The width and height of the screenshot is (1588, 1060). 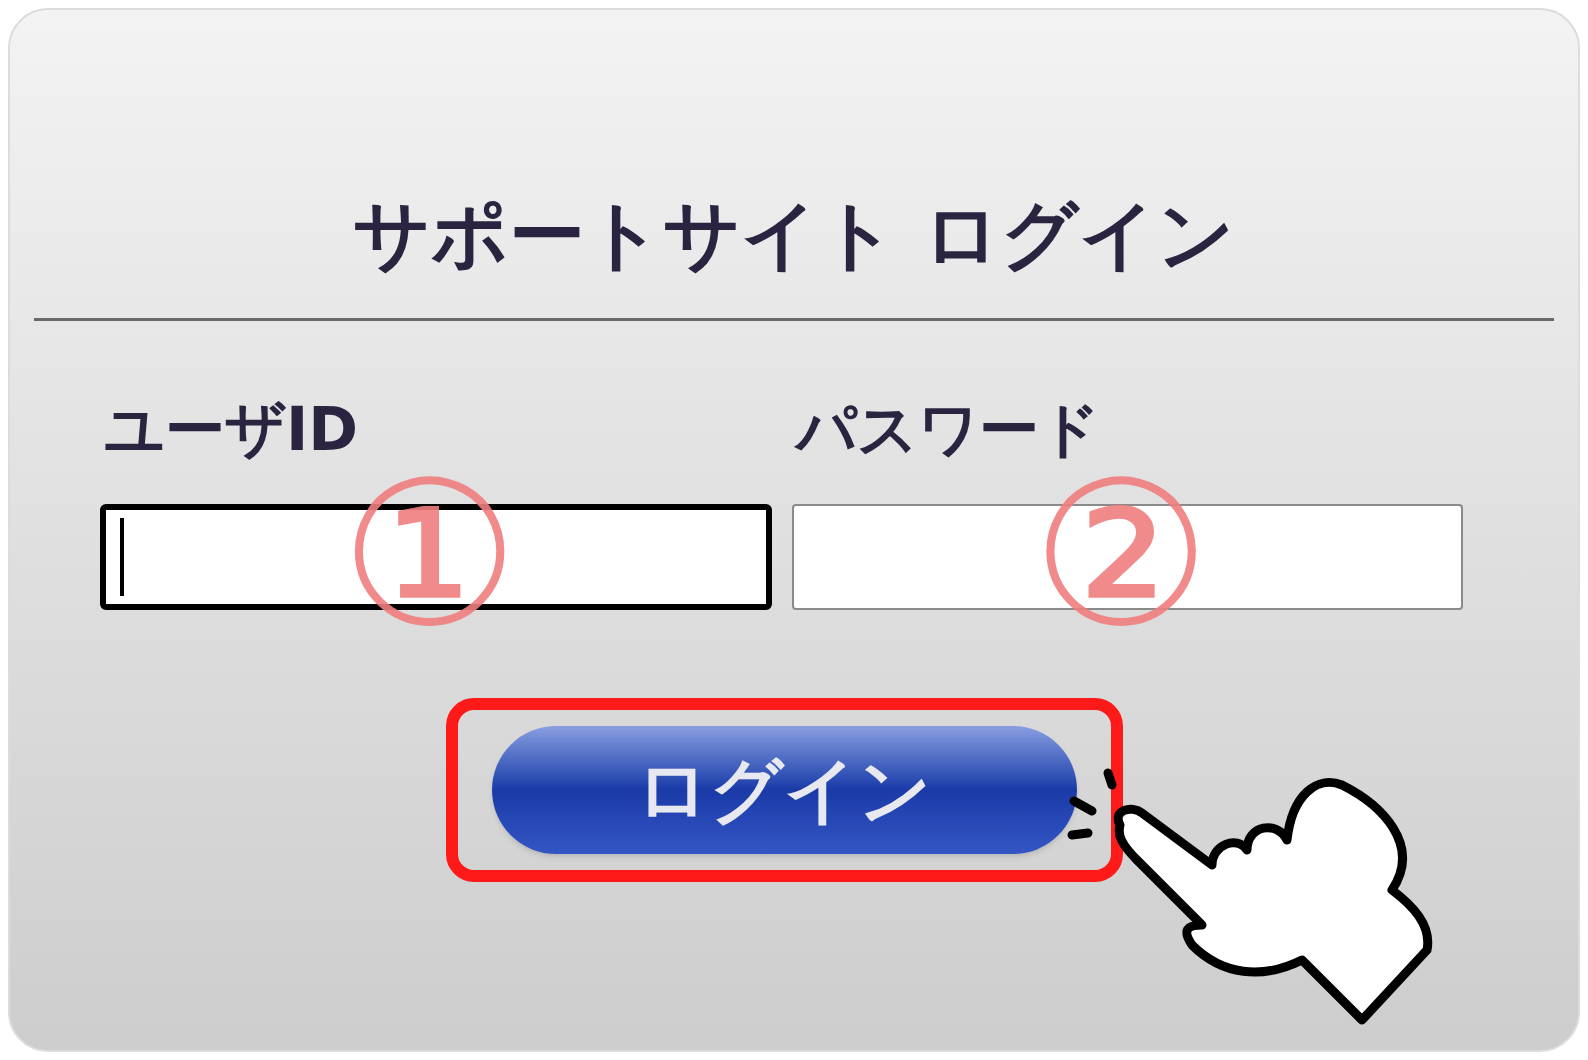 What do you see at coordinates (232, 426) in the screenshot?
I see `field-label: ユーザID` at bounding box center [232, 426].